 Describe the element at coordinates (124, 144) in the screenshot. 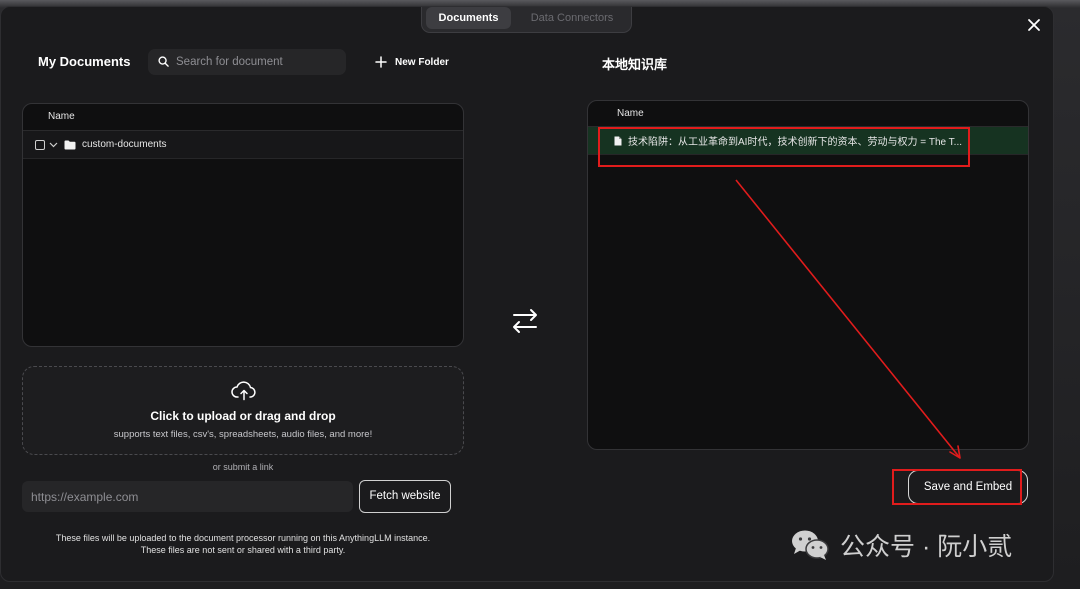

I see `folder-label: custom-documents` at that location.